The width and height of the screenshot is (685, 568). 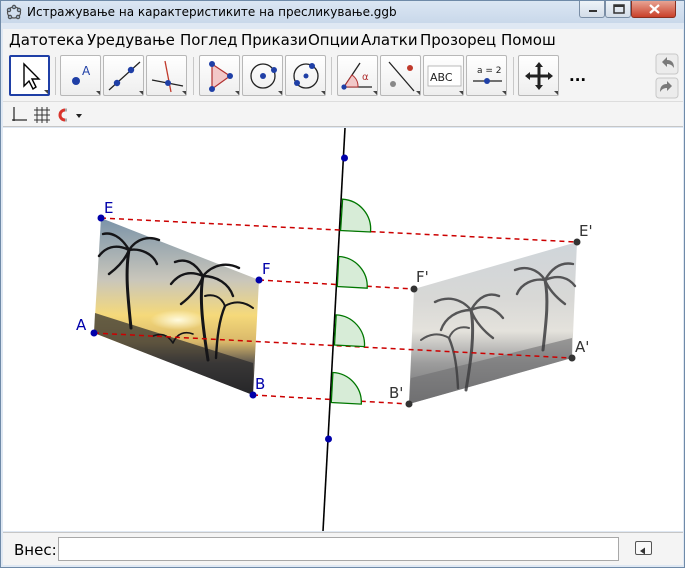 I want to click on label-B-prime: B', so click(x=396, y=393).